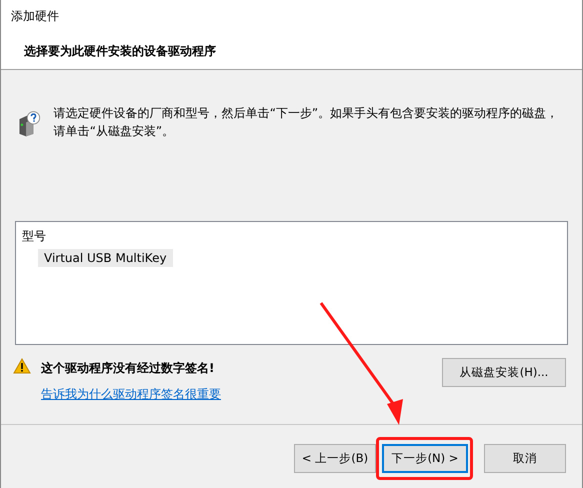 The width and height of the screenshot is (583, 488). What do you see at coordinates (34, 236) in the screenshot?
I see `column-header: 型号` at bounding box center [34, 236].